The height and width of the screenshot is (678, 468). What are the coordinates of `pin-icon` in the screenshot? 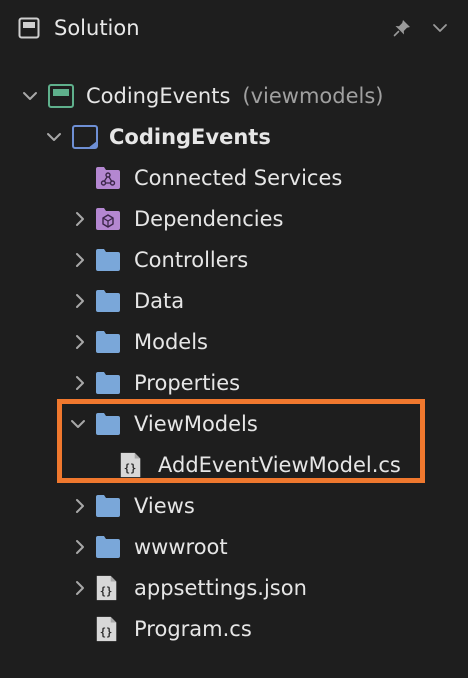 It's located at (402, 28).